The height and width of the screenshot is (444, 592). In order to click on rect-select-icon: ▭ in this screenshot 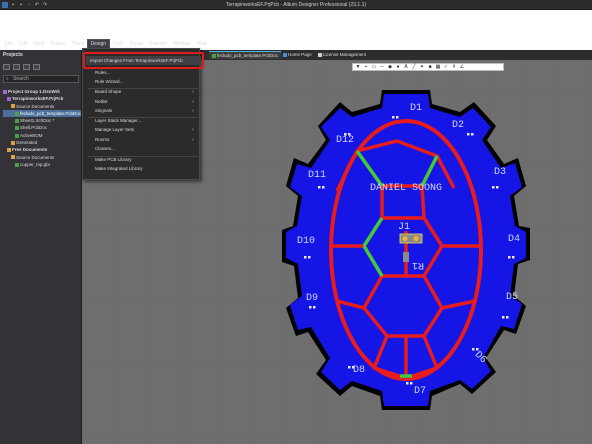, I will do `click(374, 67)`.